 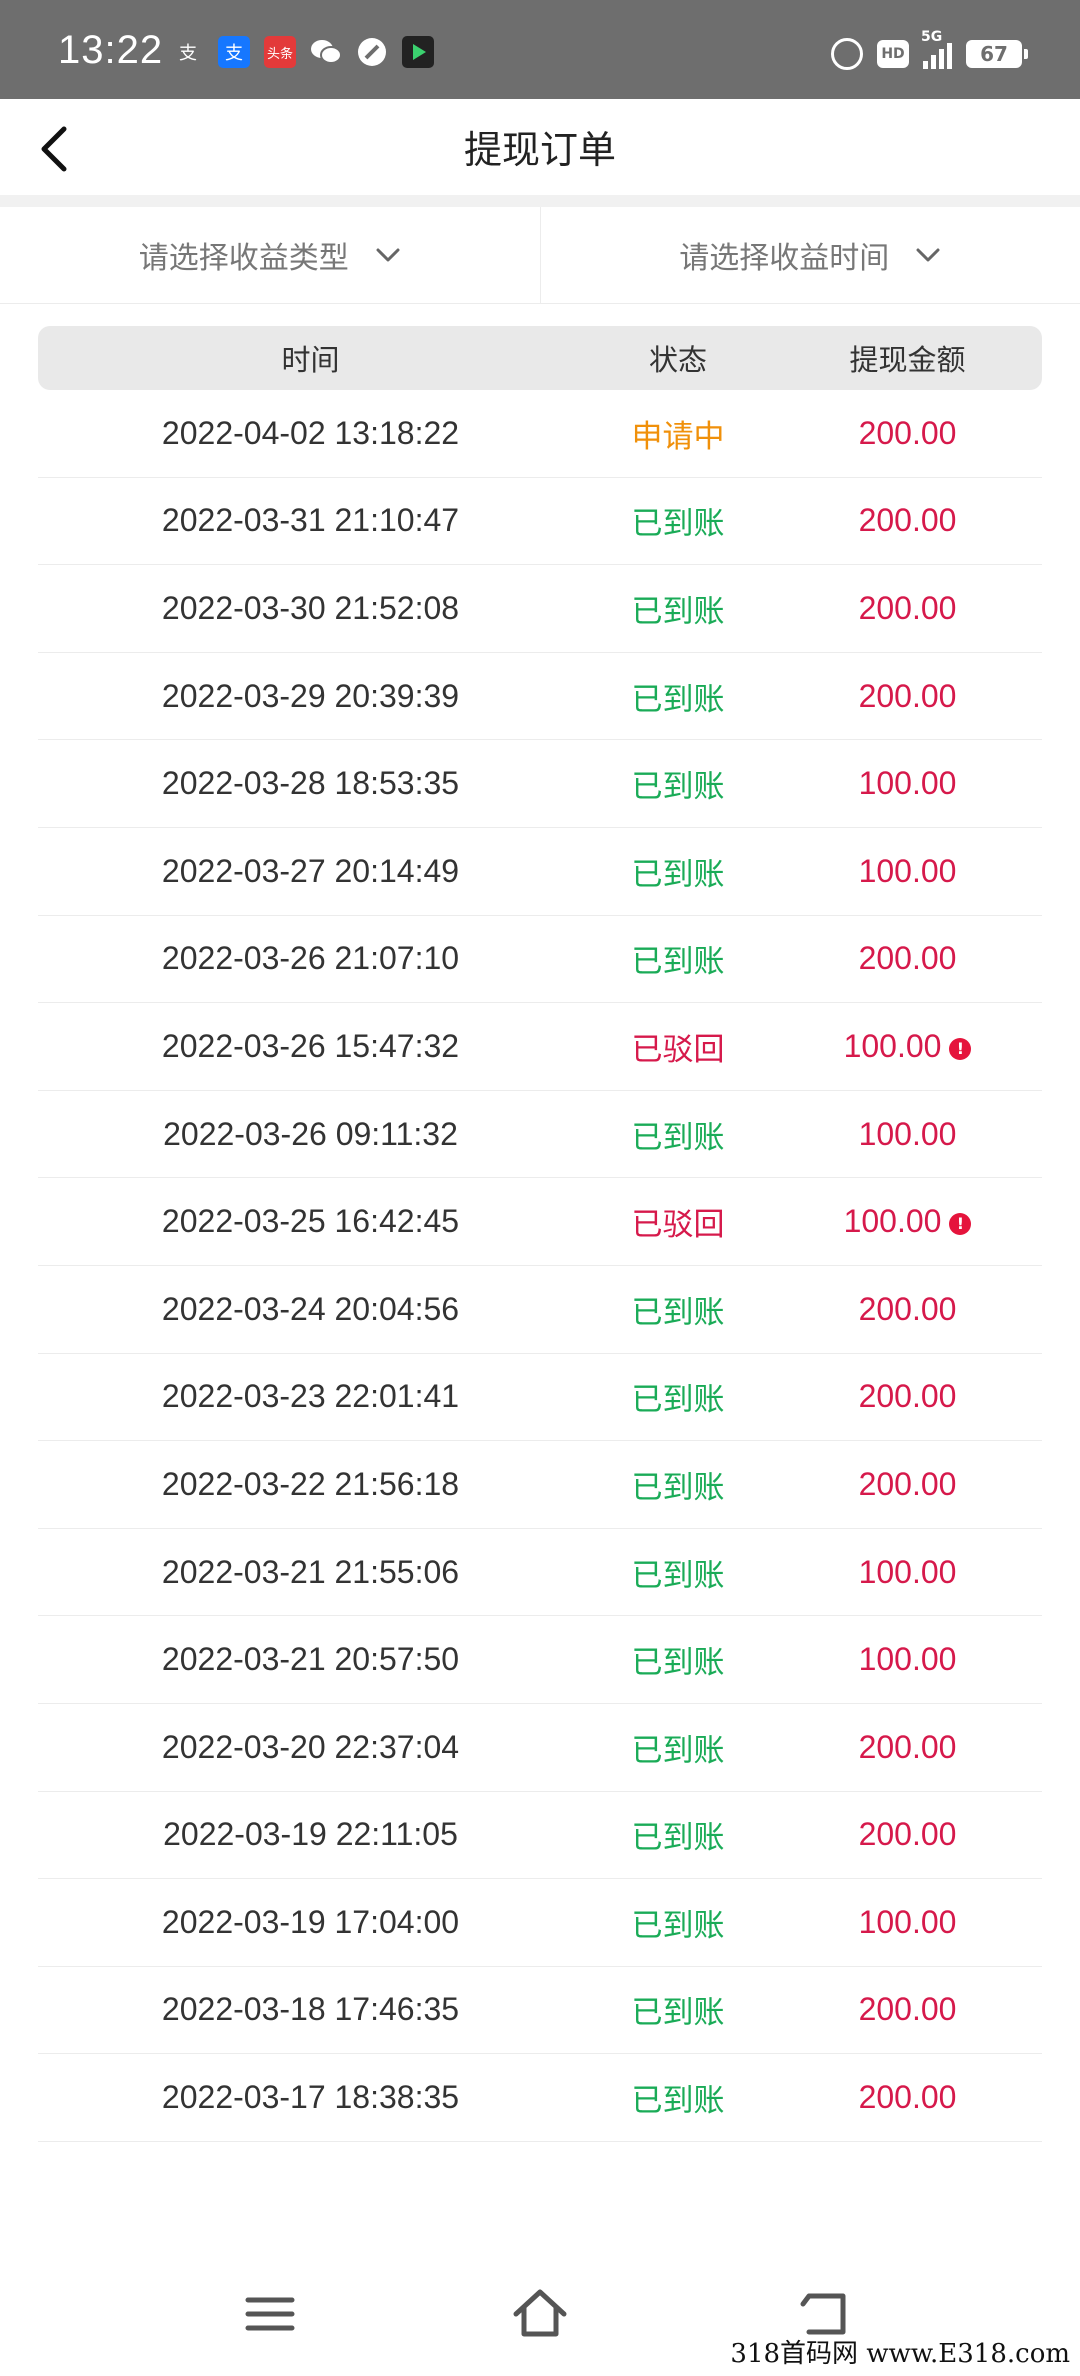 What do you see at coordinates (540, 1135) in the screenshot?
I see `table-row: 2022-03-26 09:11:32 已到账 100.00` at bounding box center [540, 1135].